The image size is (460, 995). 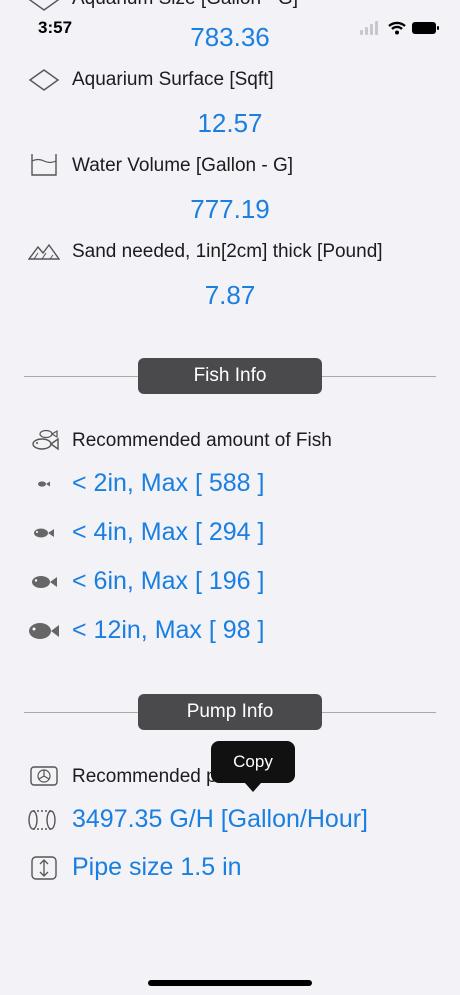 What do you see at coordinates (230, 983) in the screenshot?
I see `home-indicator` at bounding box center [230, 983].